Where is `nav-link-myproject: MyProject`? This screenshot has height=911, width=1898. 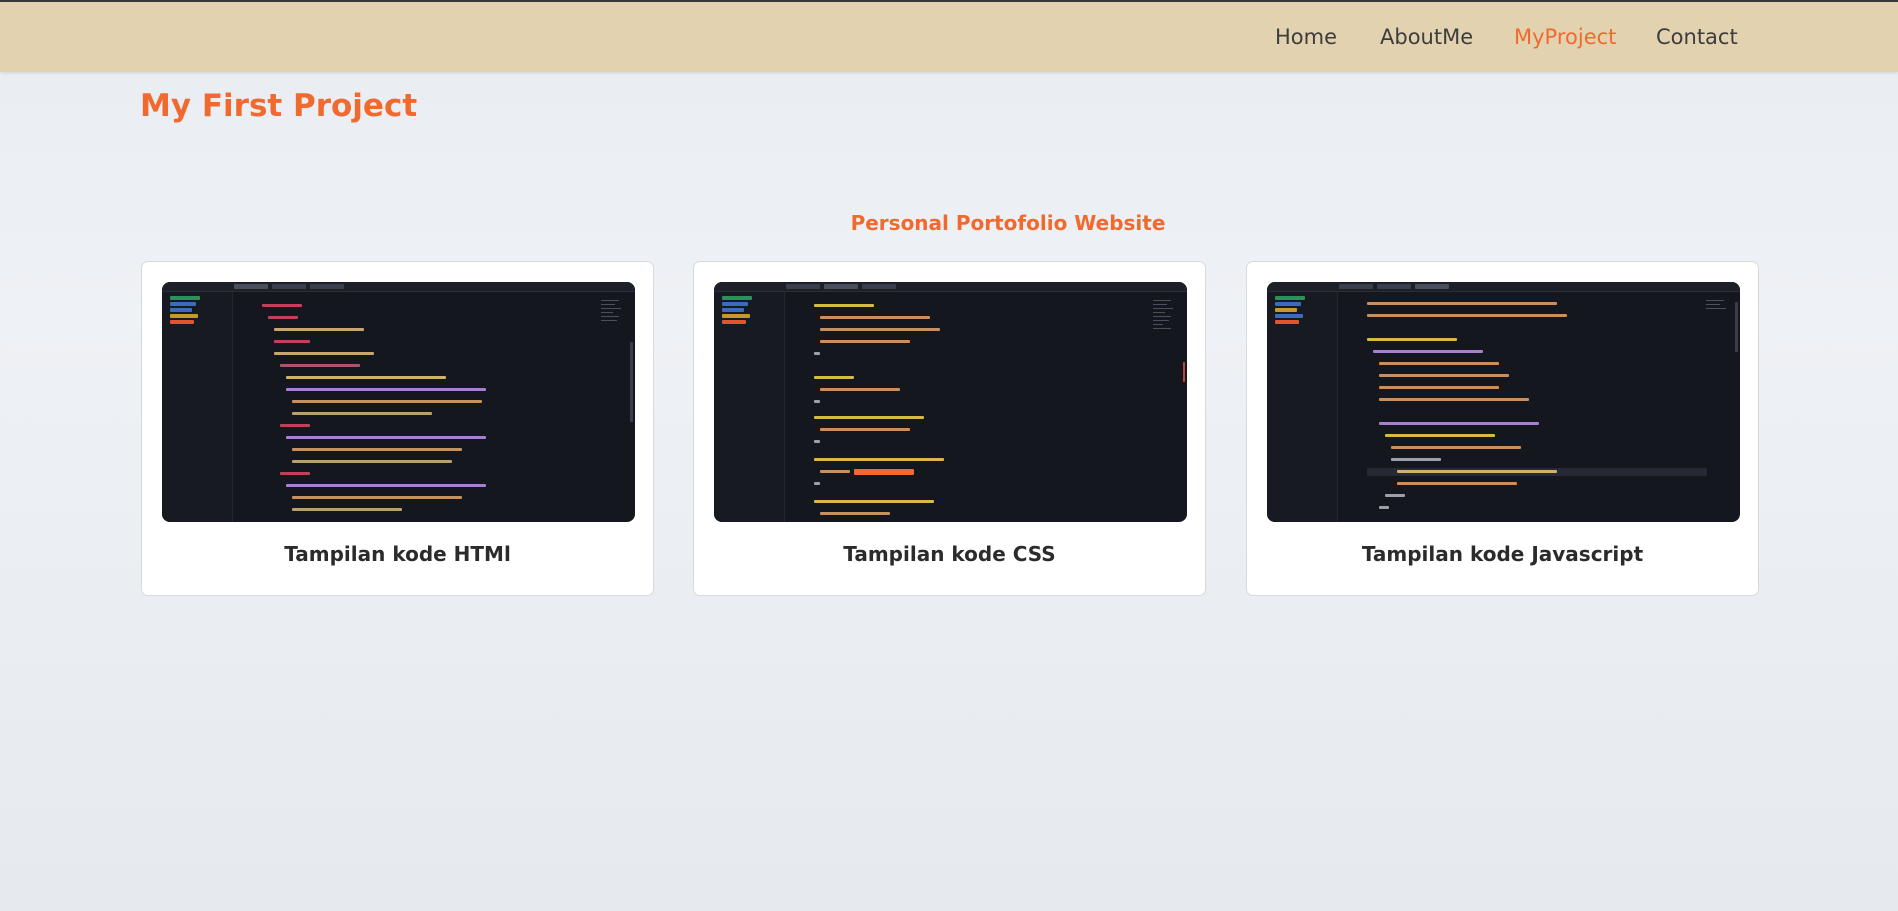
nav-link-myproject: MyProject is located at coordinates (1565, 37).